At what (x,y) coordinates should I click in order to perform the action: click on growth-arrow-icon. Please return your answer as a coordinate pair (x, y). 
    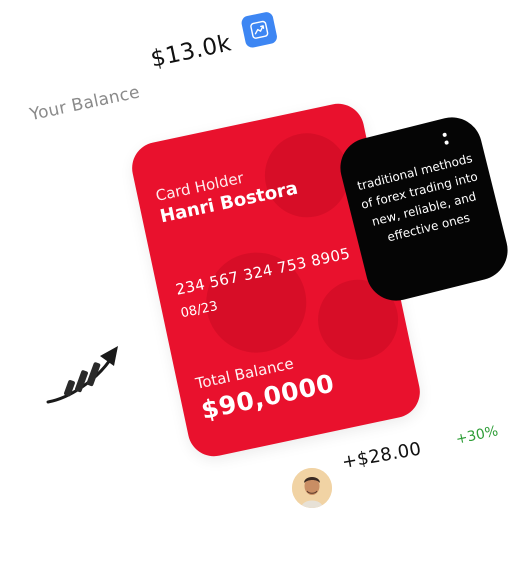
    Looking at the image, I should click on (82, 375).